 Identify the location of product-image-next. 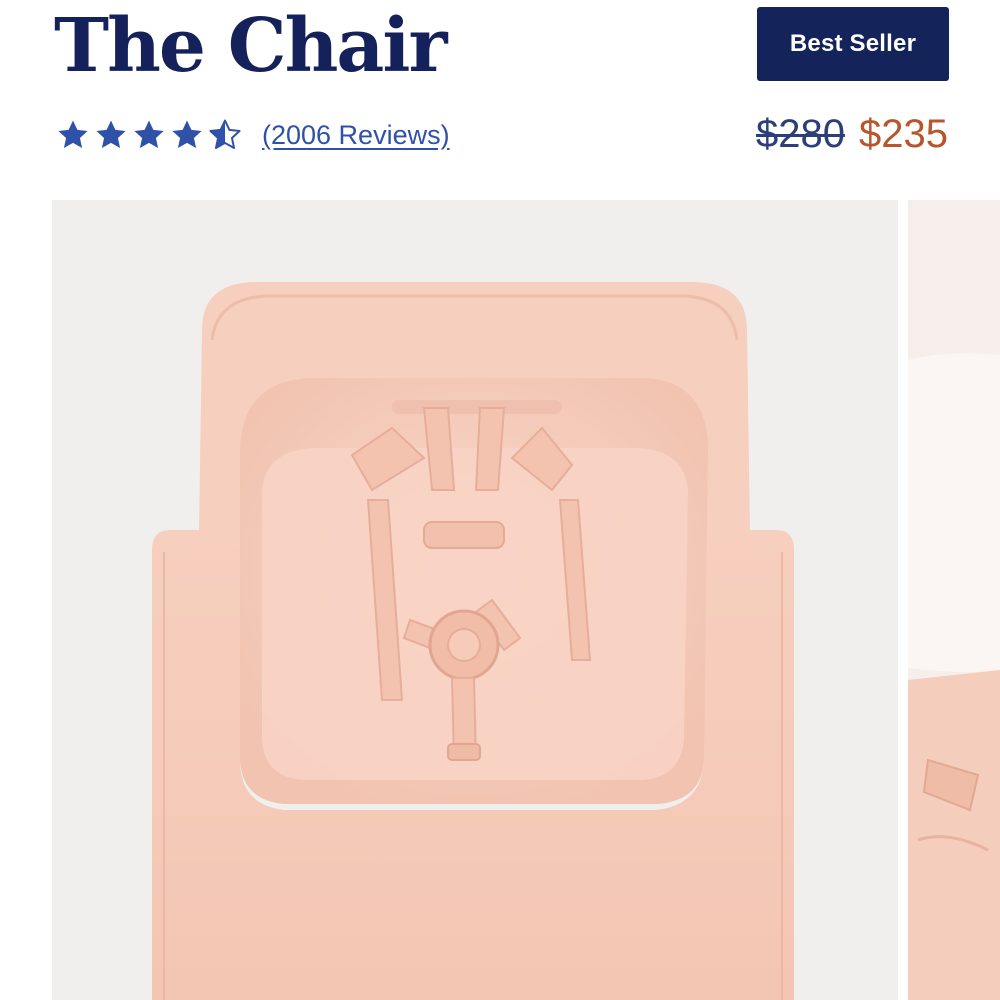
(954, 600).